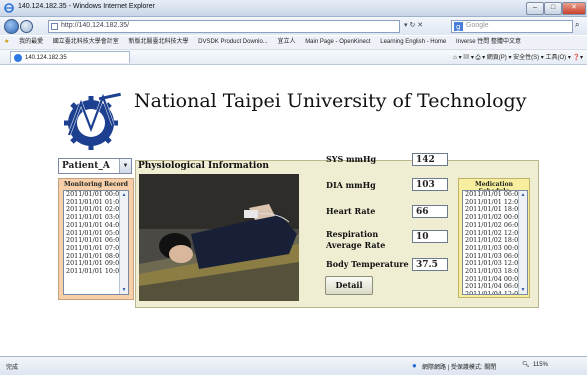 This screenshot has width=587, height=375. What do you see at coordinates (46, 58) in the screenshot?
I see `tab-title: 140.124.182.35` at bounding box center [46, 58].